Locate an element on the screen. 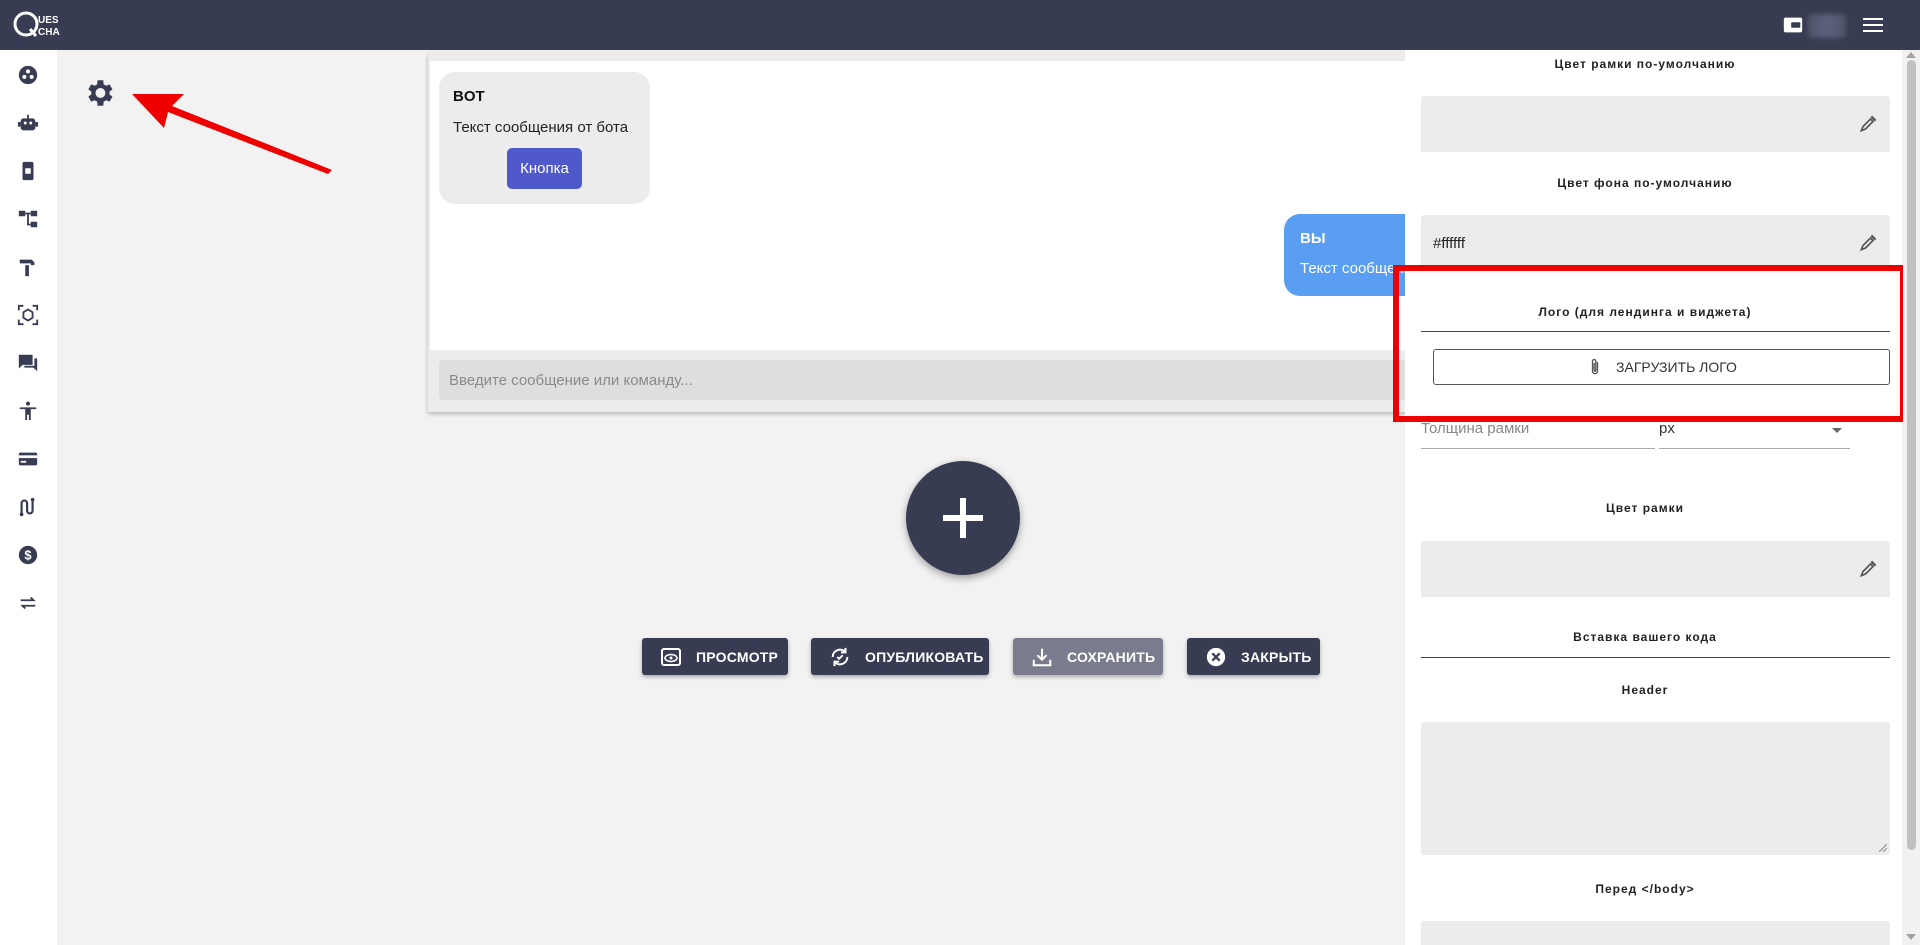  custom-code-label: Вставка вашего кода is located at coordinates (1645, 637).